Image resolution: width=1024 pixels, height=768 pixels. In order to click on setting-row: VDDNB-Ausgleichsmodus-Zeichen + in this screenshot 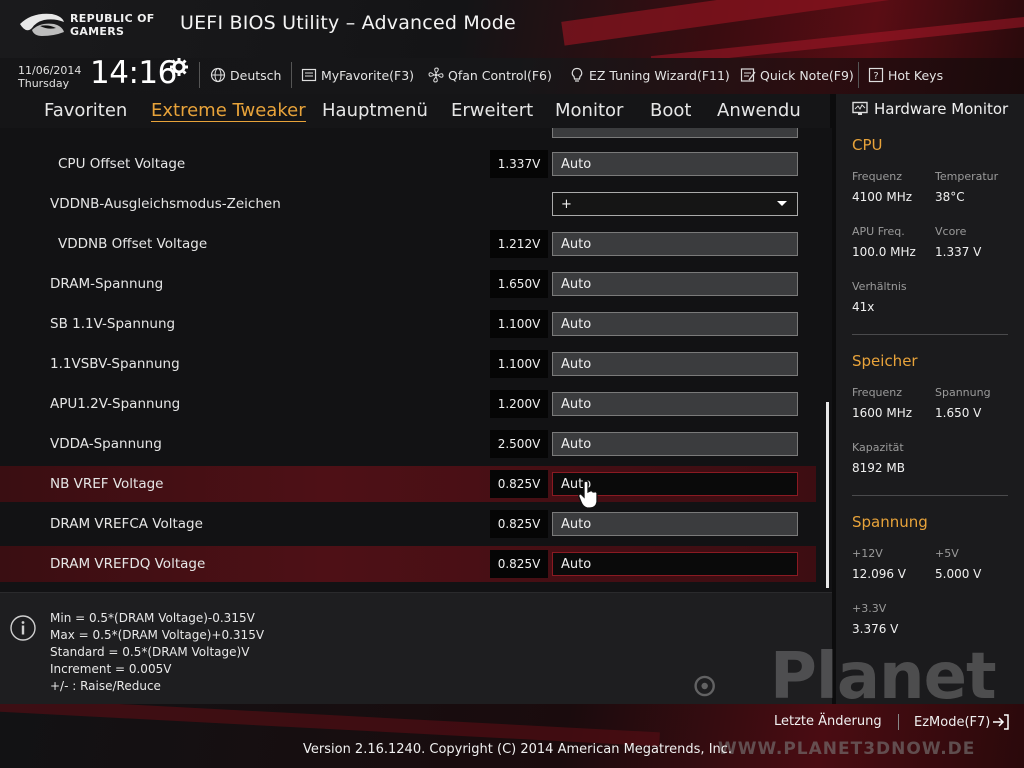, I will do `click(408, 204)`.